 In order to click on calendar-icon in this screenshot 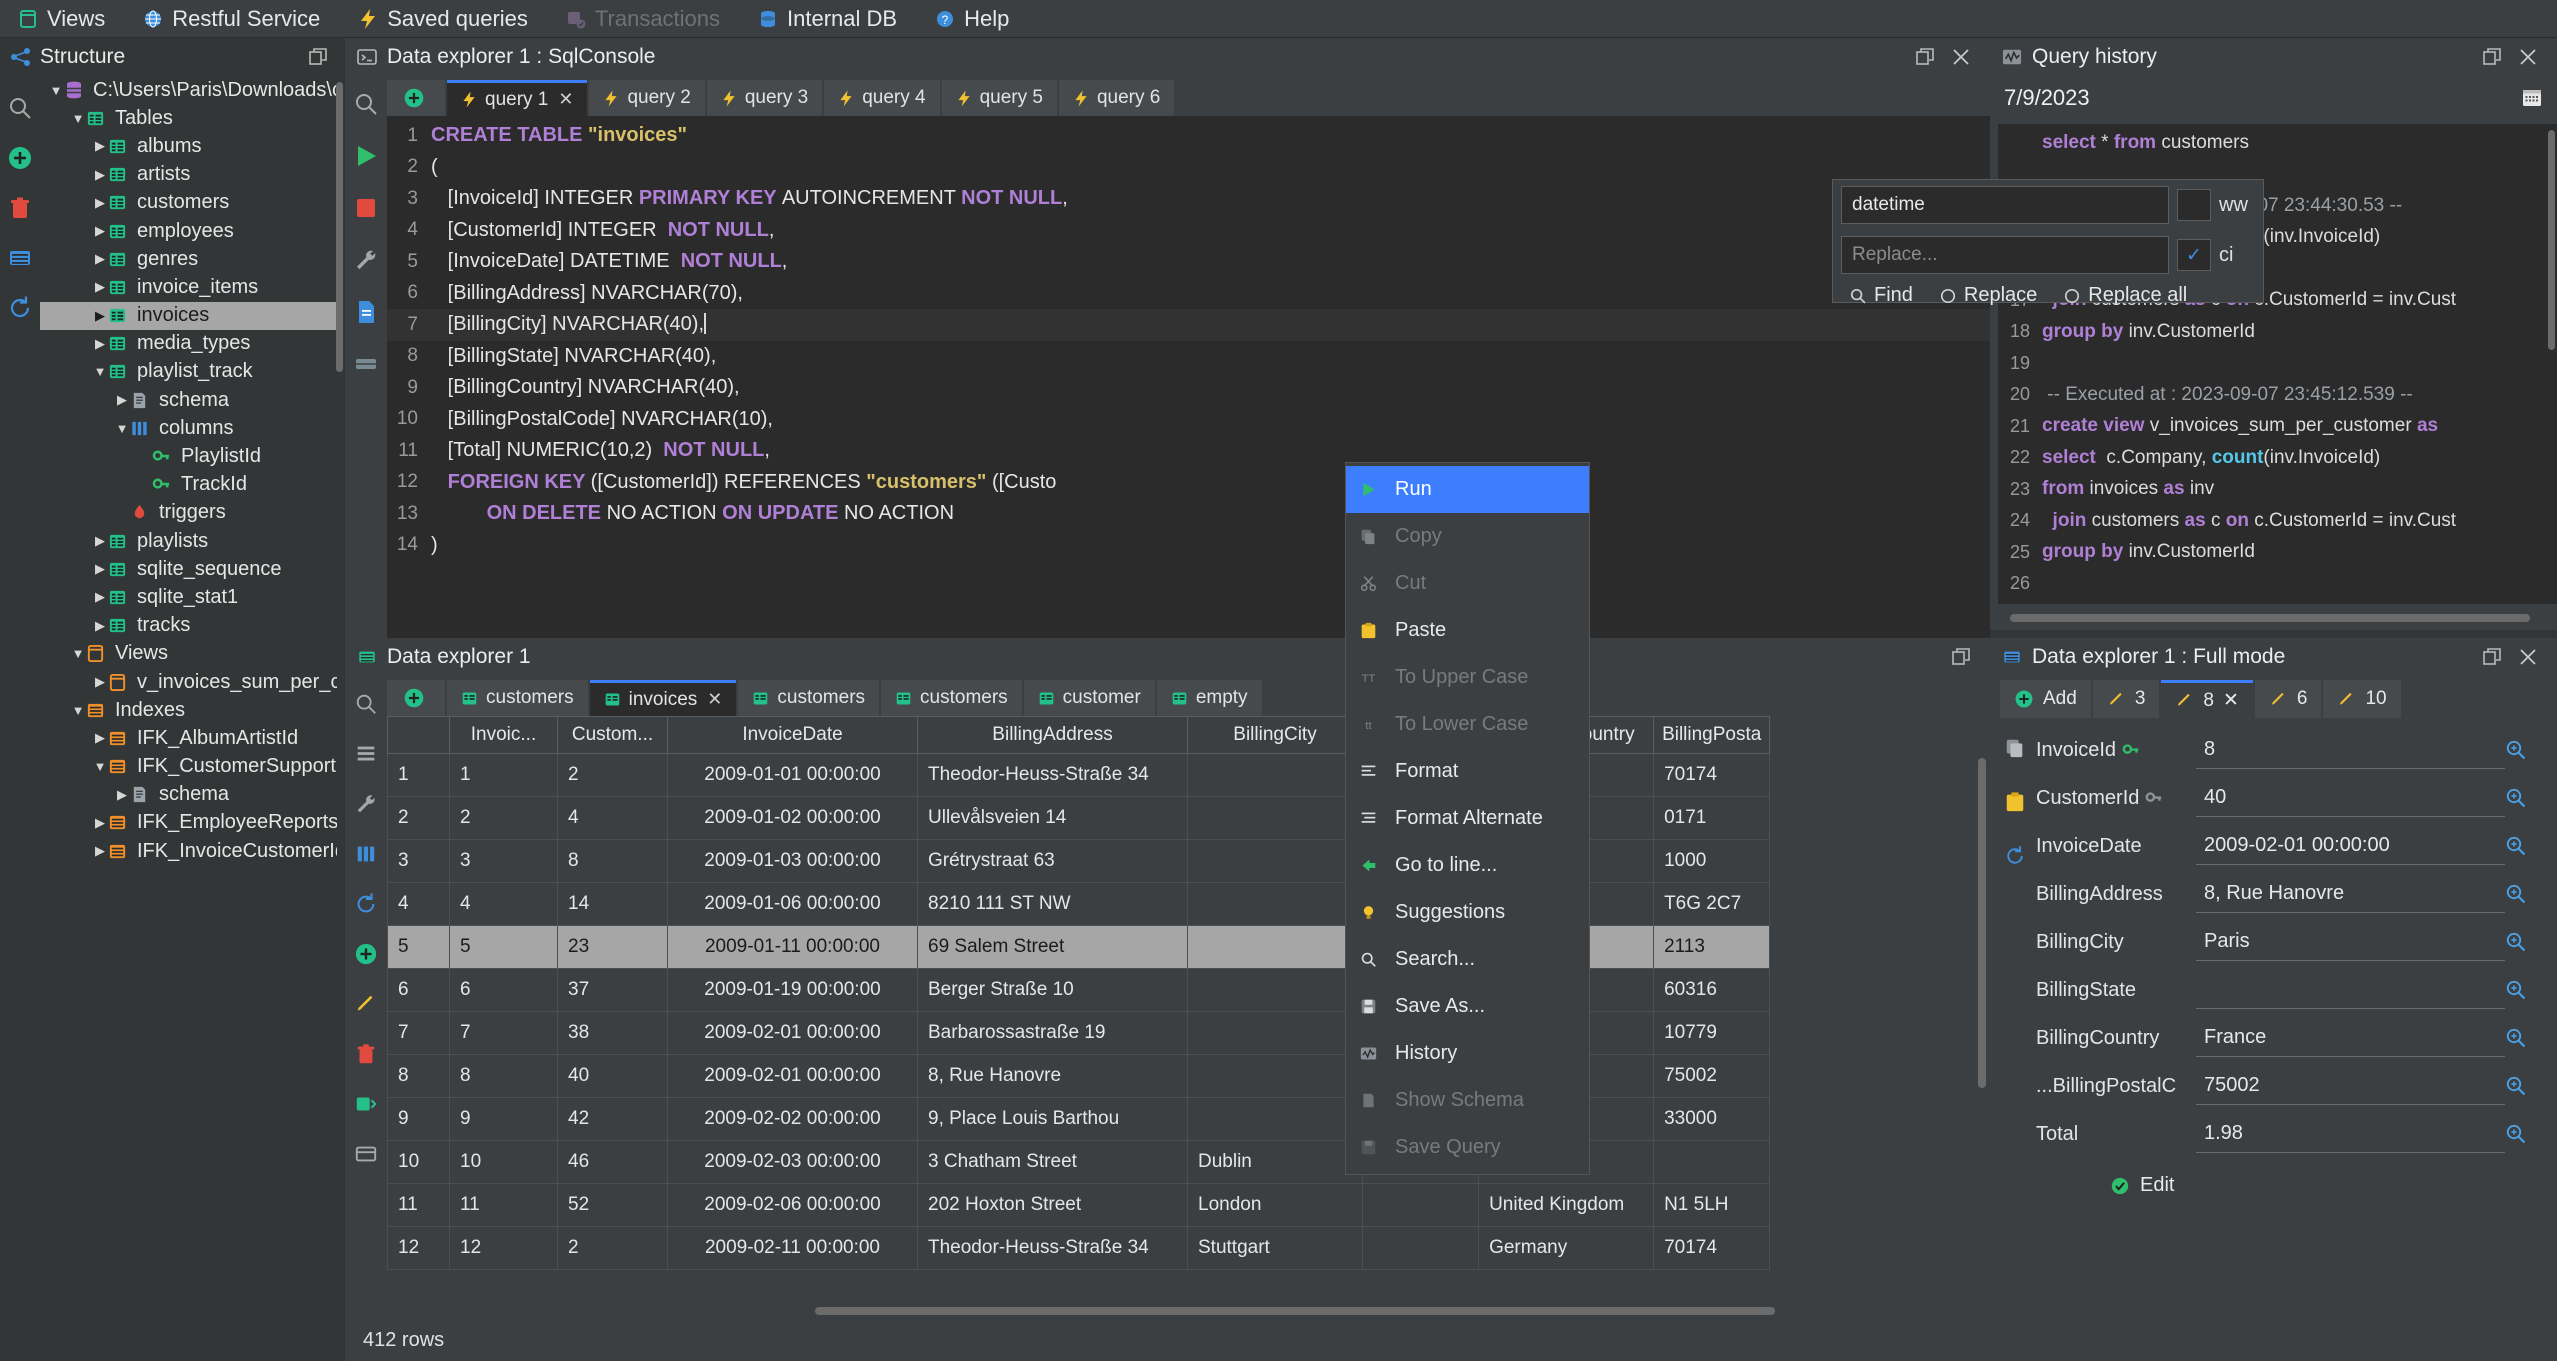, I will do `click(2532, 98)`.